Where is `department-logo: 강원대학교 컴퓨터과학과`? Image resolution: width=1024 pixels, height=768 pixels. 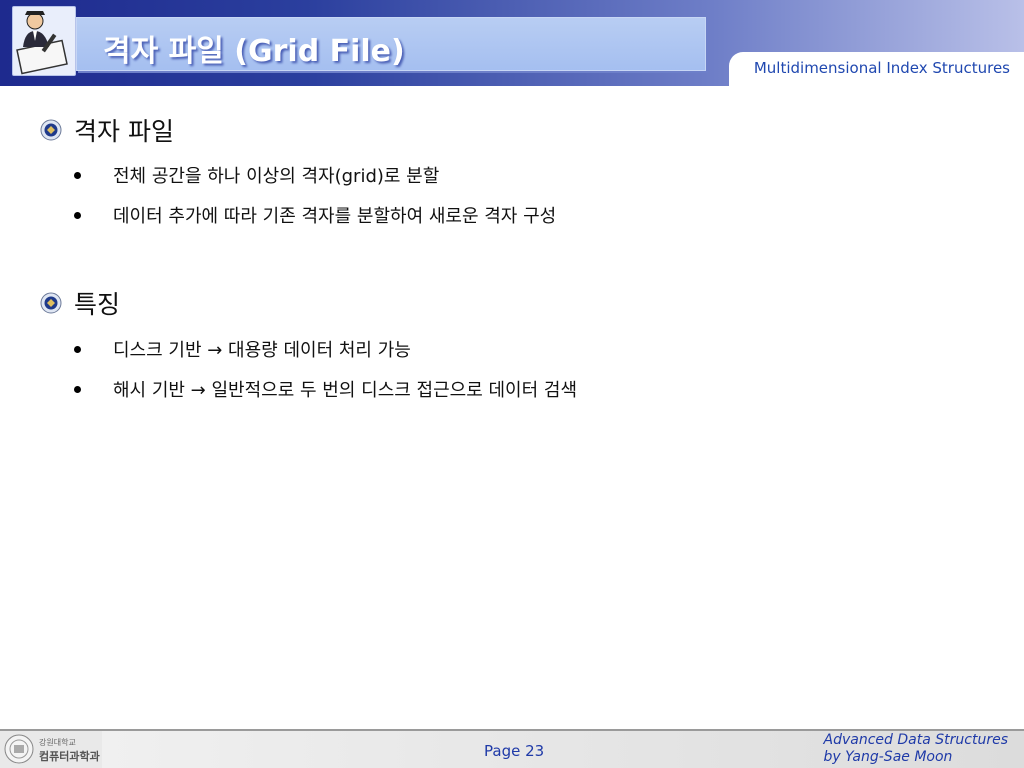 department-logo: 강원대학교 컴퓨터과학과 is located at coordinates (51, 749).